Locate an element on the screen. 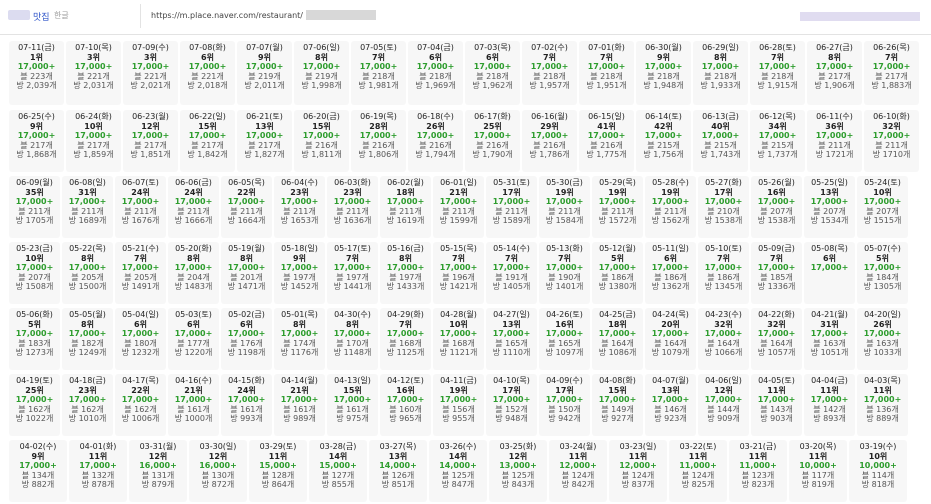 This screenshot has width=931, height=504. day-card: 07-03(목) 6위 17,000+ 블 218개 방 1,962개 is located at coordinates (492, 73).